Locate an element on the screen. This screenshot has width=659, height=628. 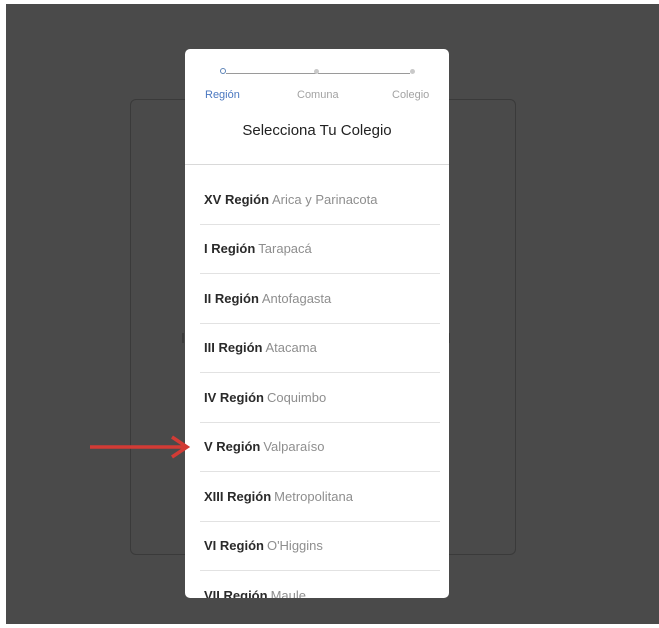
region-item-vii: VII Región Maule is located at coordinates (320, 584).